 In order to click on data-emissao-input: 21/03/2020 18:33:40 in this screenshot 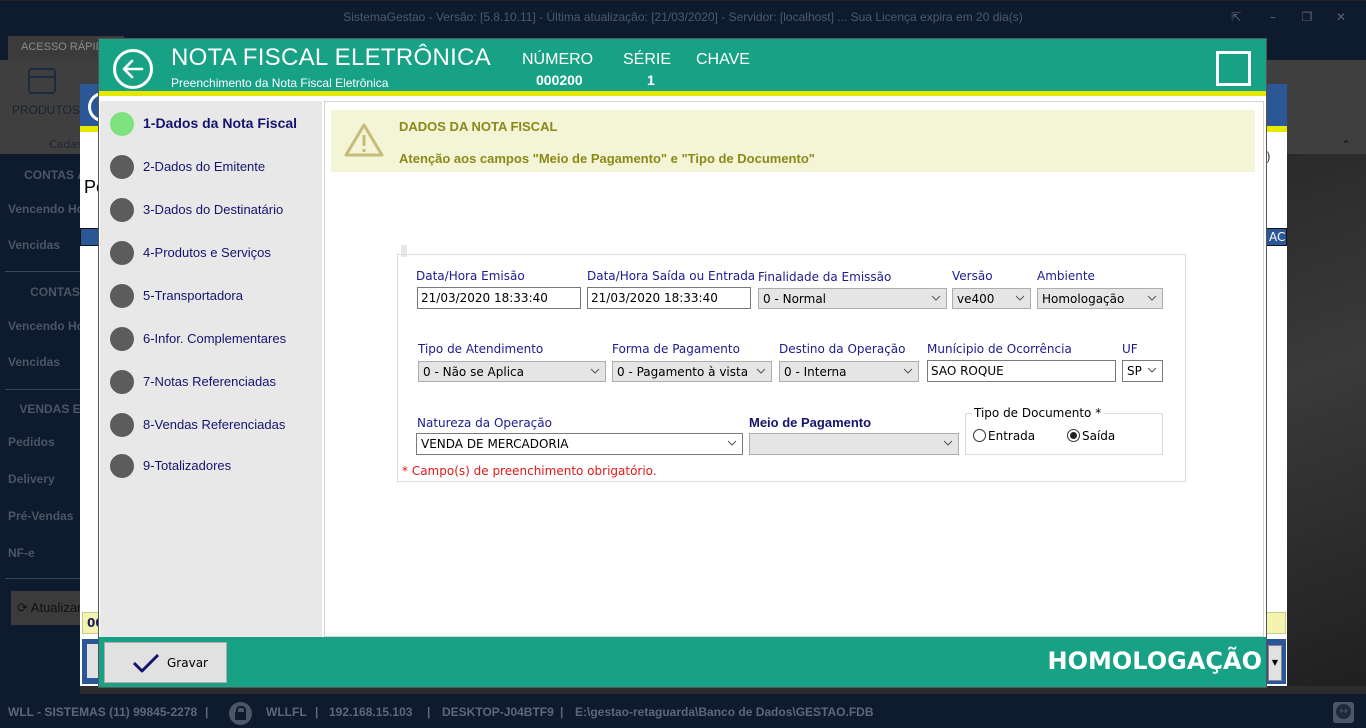, I will do `click(499, 298)`.